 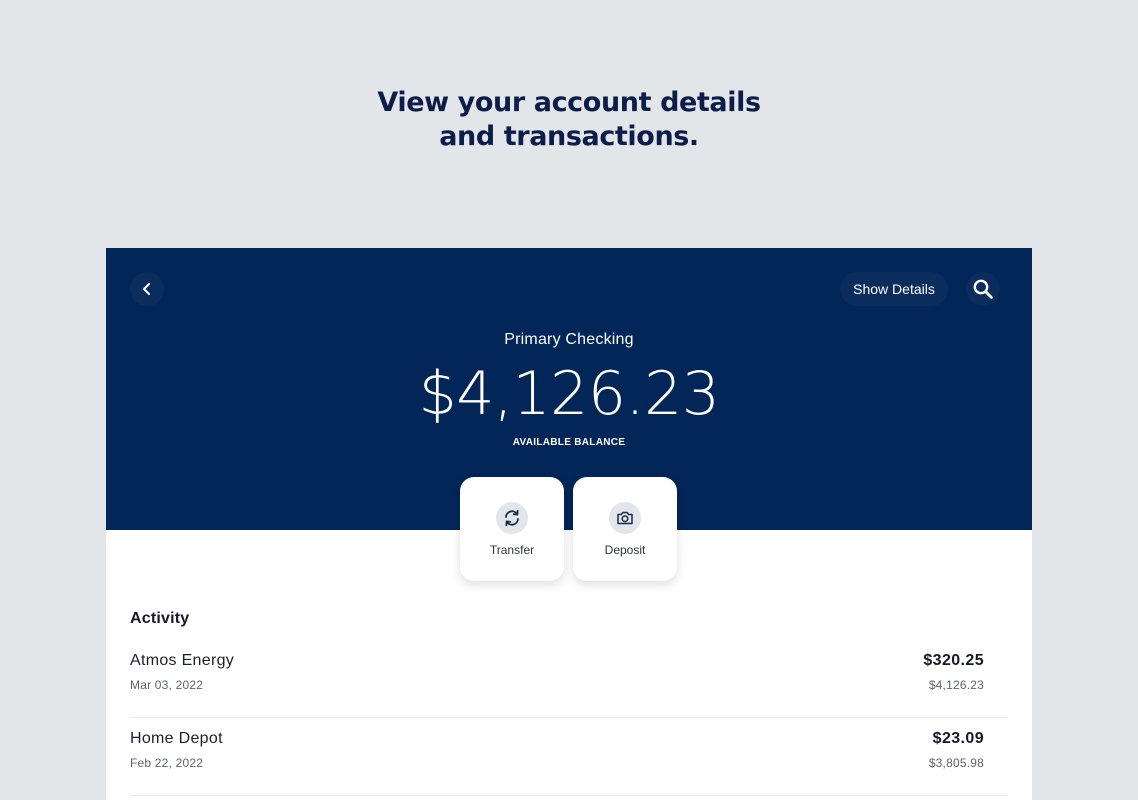 What do you see at coordinates (569, 756) in the screenshot?
I see `transaction-row: Home Depot Feb 22, 2022 $23.09 $3,805.98` at bounding box center [569, 756].